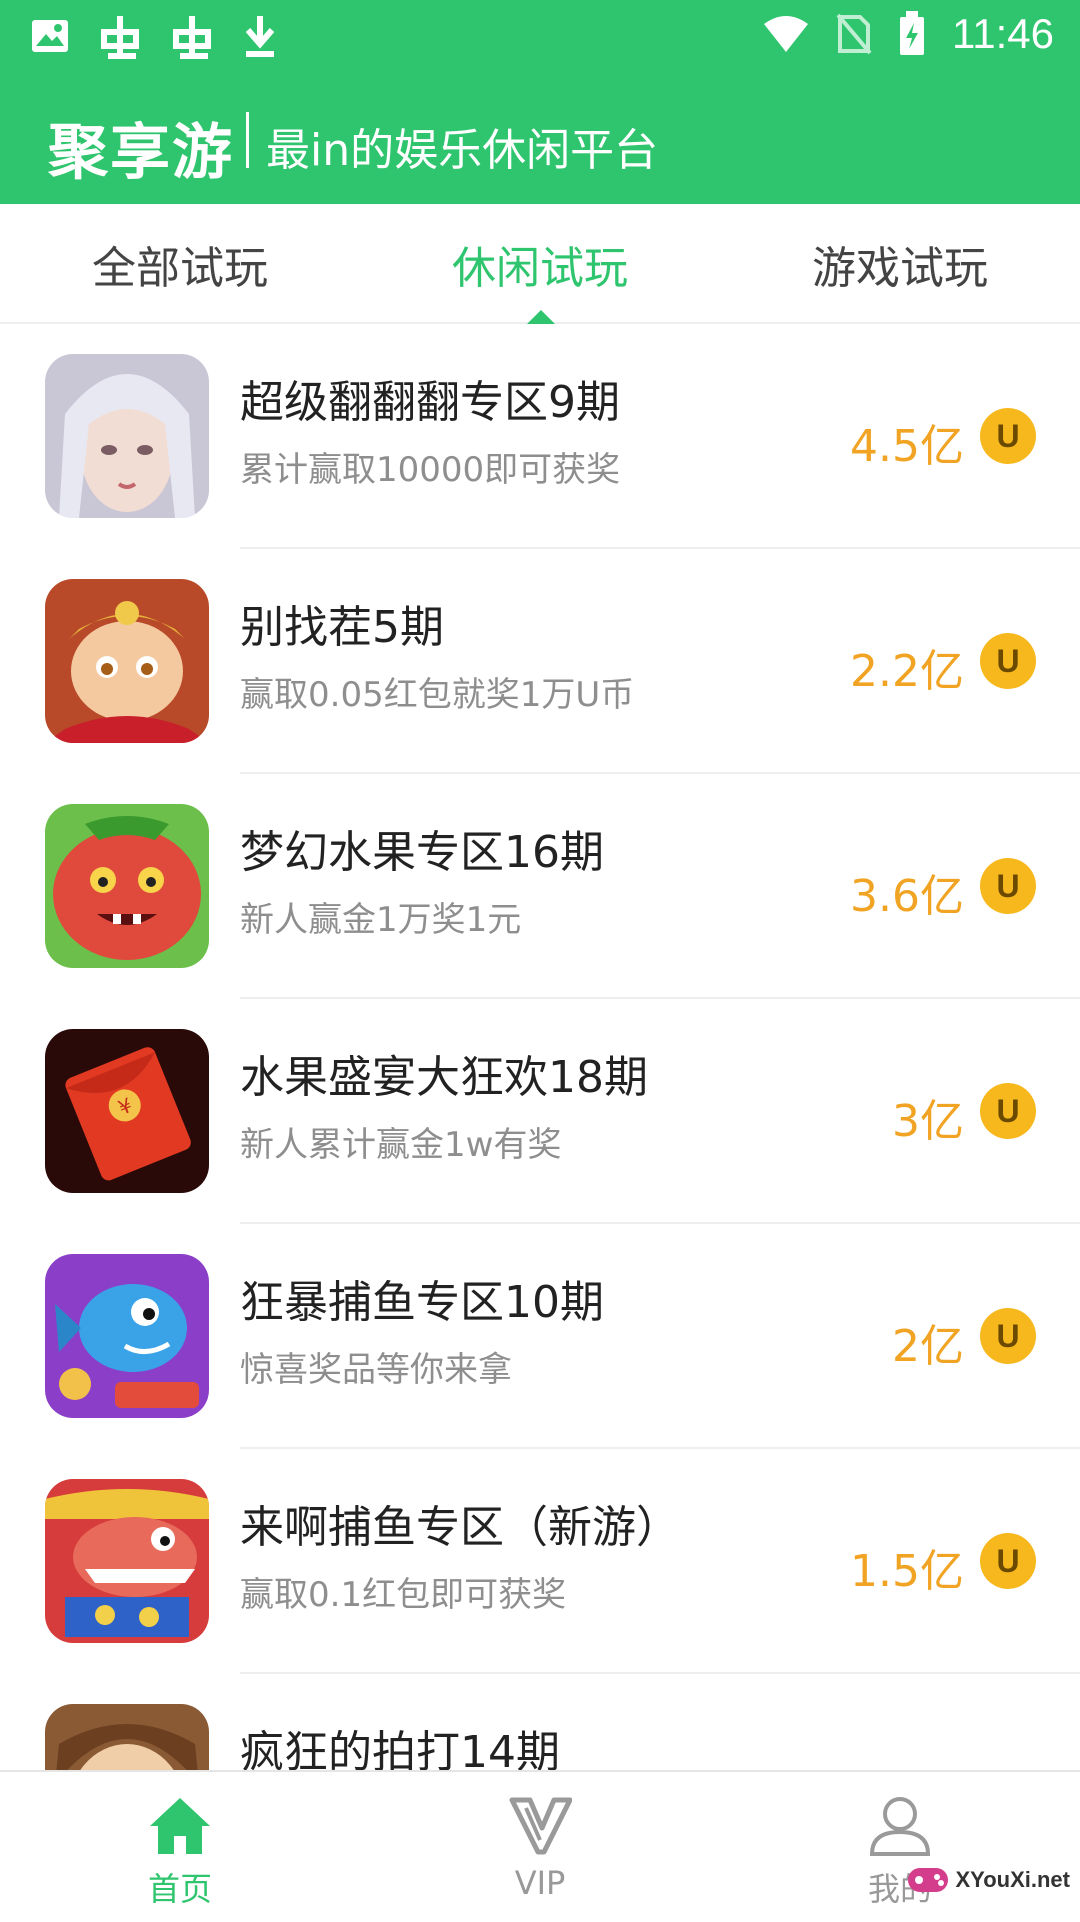 The image size is (1080, 1922). What do you see at coordinates (422, 852) in the screenshot?
I see `item-title: 梦幻水果专区16期` at bounding box center [422, 852].